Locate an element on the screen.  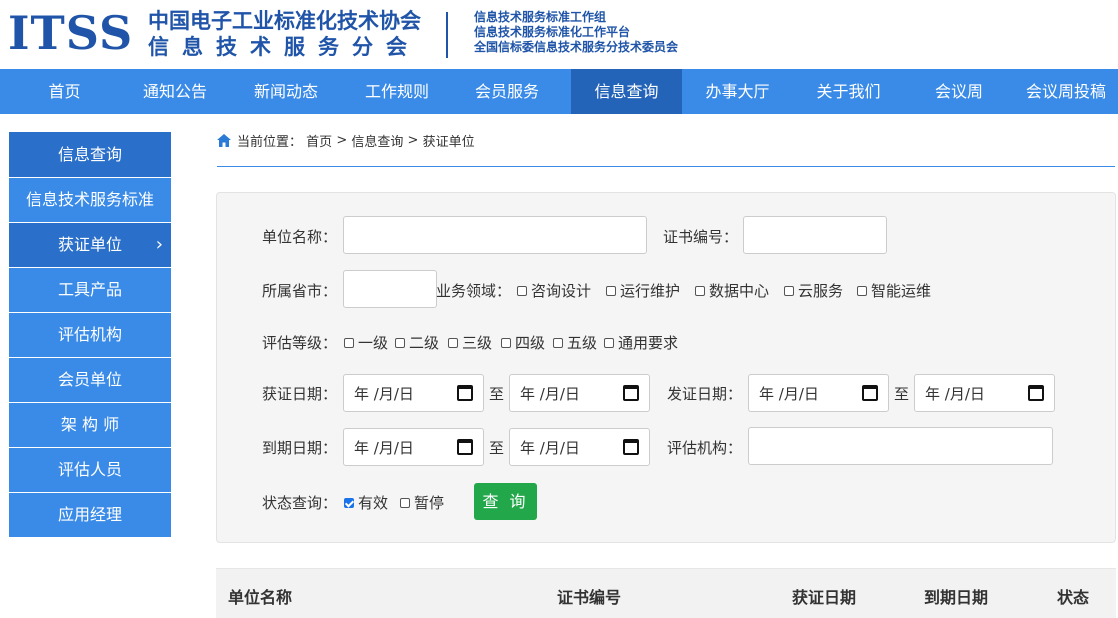
expire-date-to-input: 年 /月/日 is located at coordinates (579, 447).